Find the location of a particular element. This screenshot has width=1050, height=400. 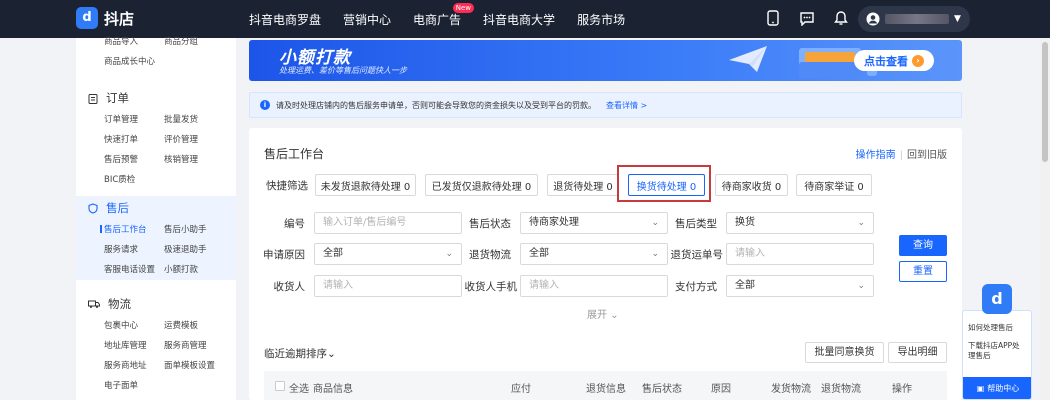

top-nav: 抖音电商罗盘 营销中心 电商广告 New 抖音电商大学 服务市场 is located at coordinates (448, 19).